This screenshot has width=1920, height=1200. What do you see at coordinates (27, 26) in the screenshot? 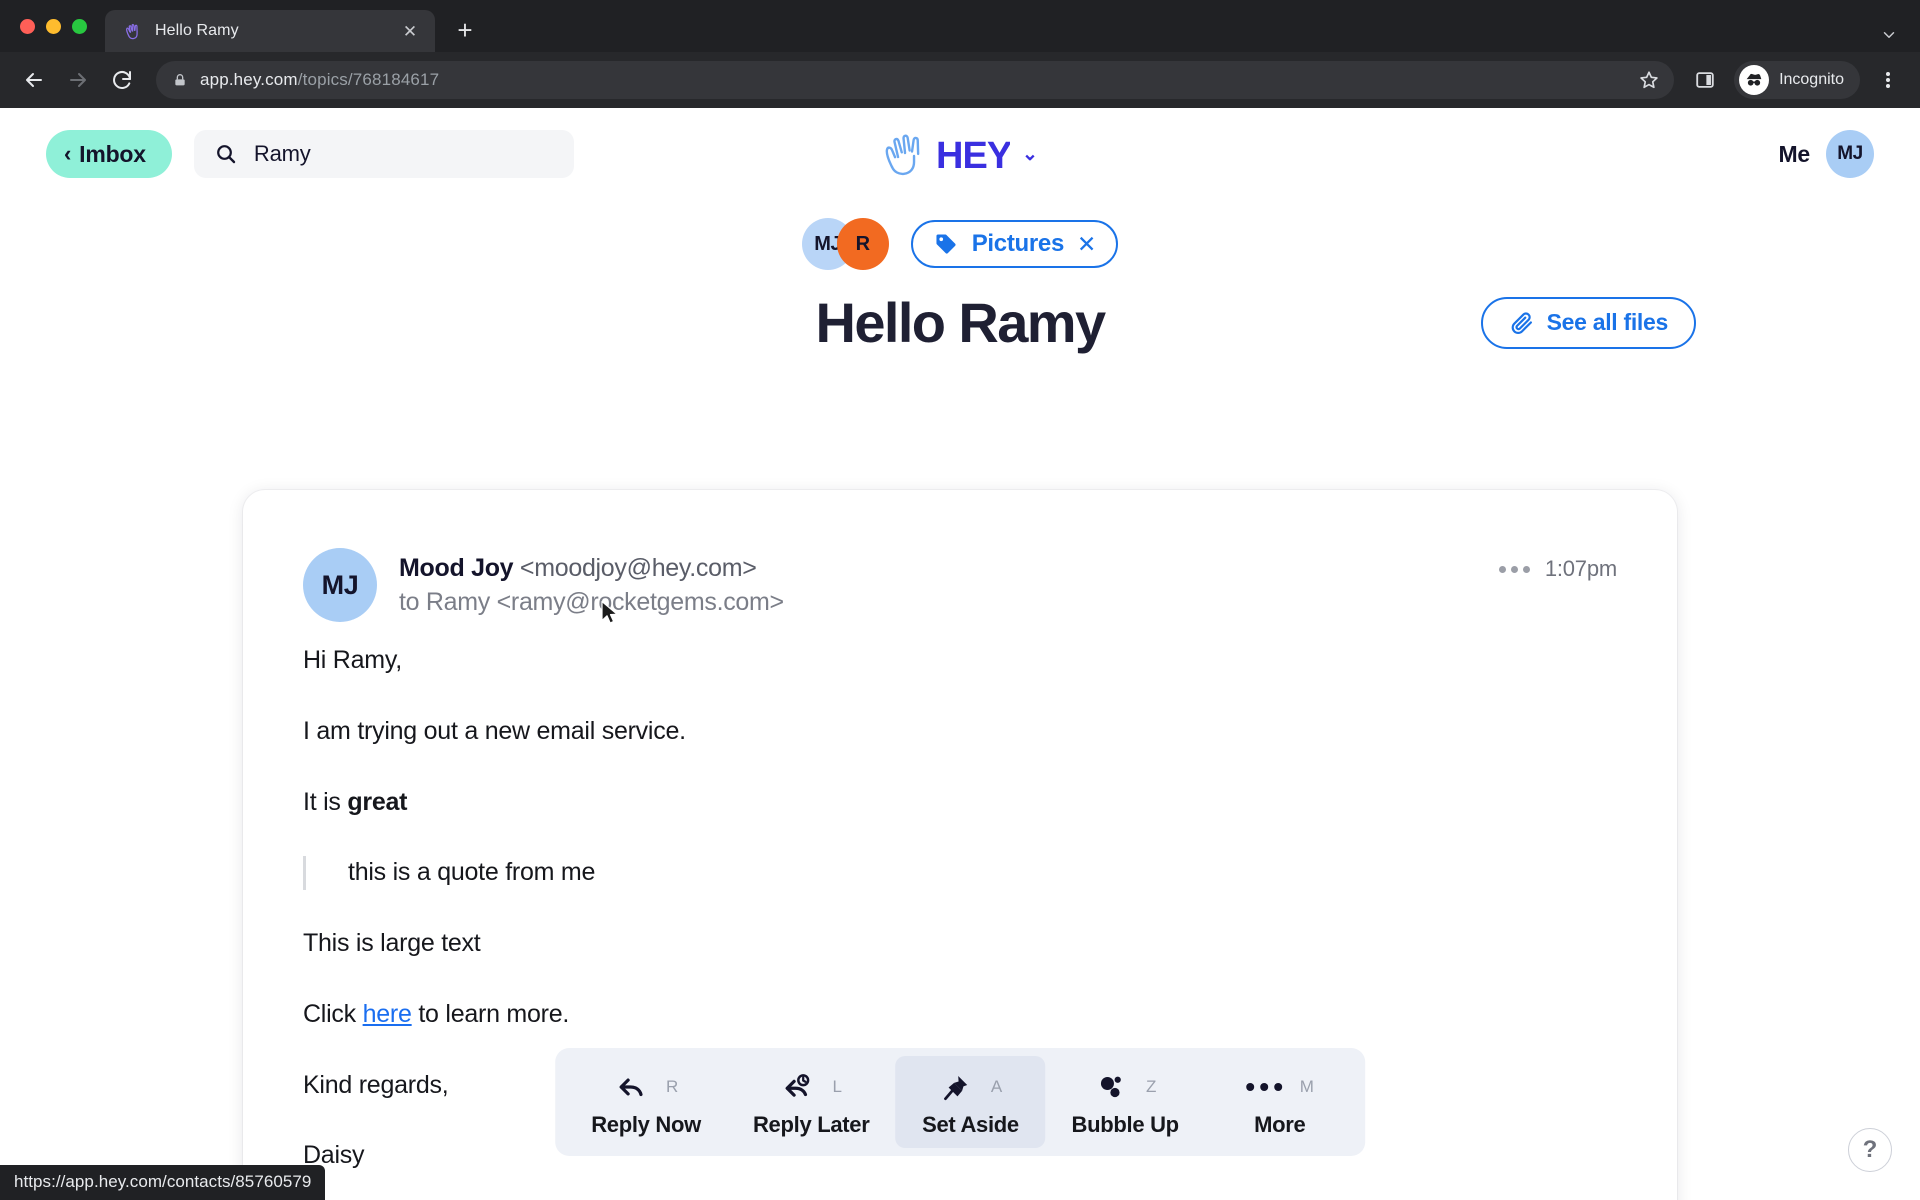
I see `window-close-button` at bounding box center [27, 26].